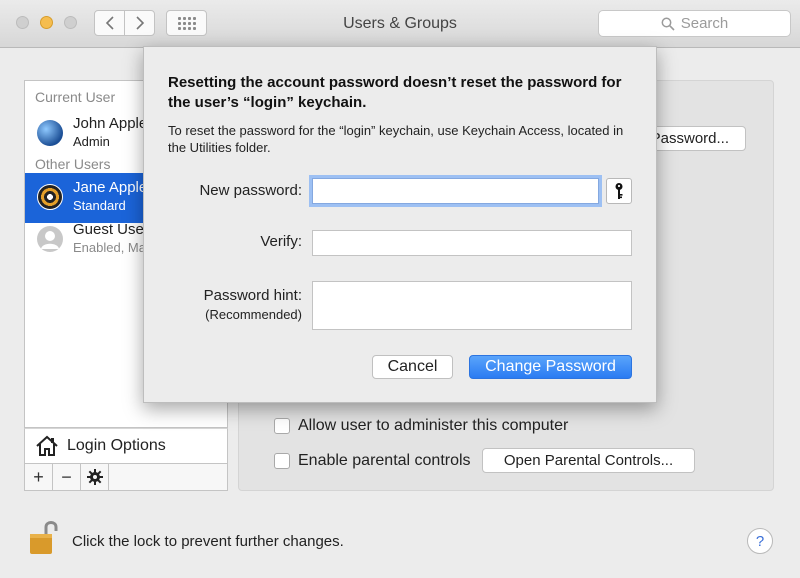  I want to click on search-icon, so click(668, 24).